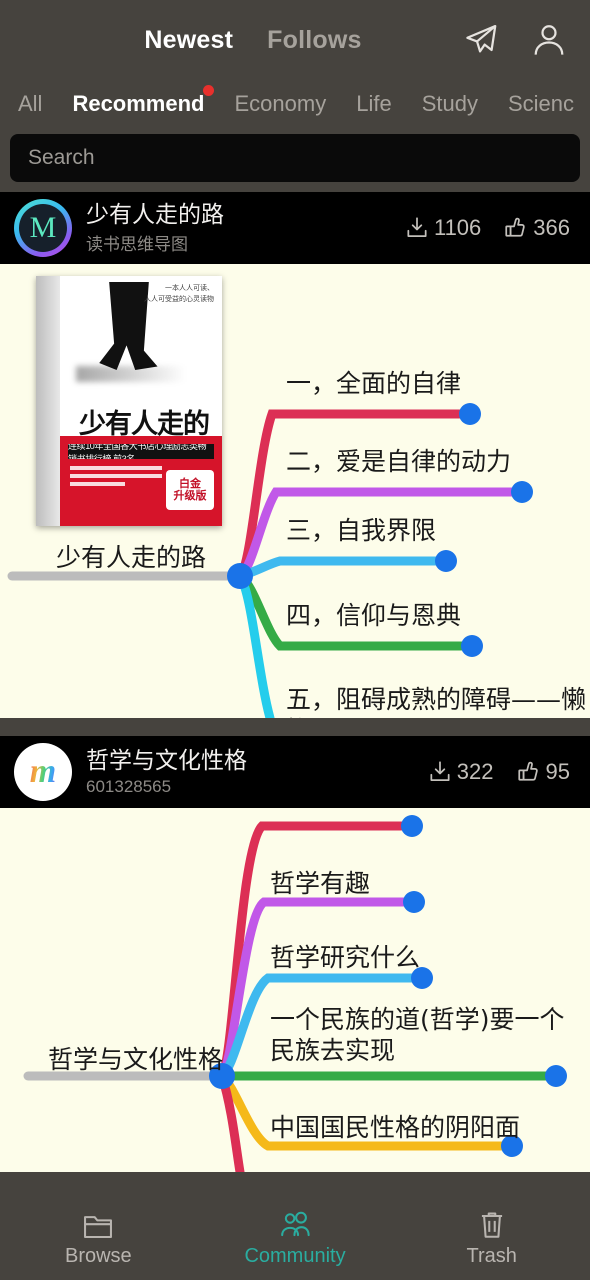 The height and width of the screenshot is (1280, 590). Describe the element at coordinates (253, 40) in the screenshot. I see `feed-segment-control: Newest Follows` at that location.